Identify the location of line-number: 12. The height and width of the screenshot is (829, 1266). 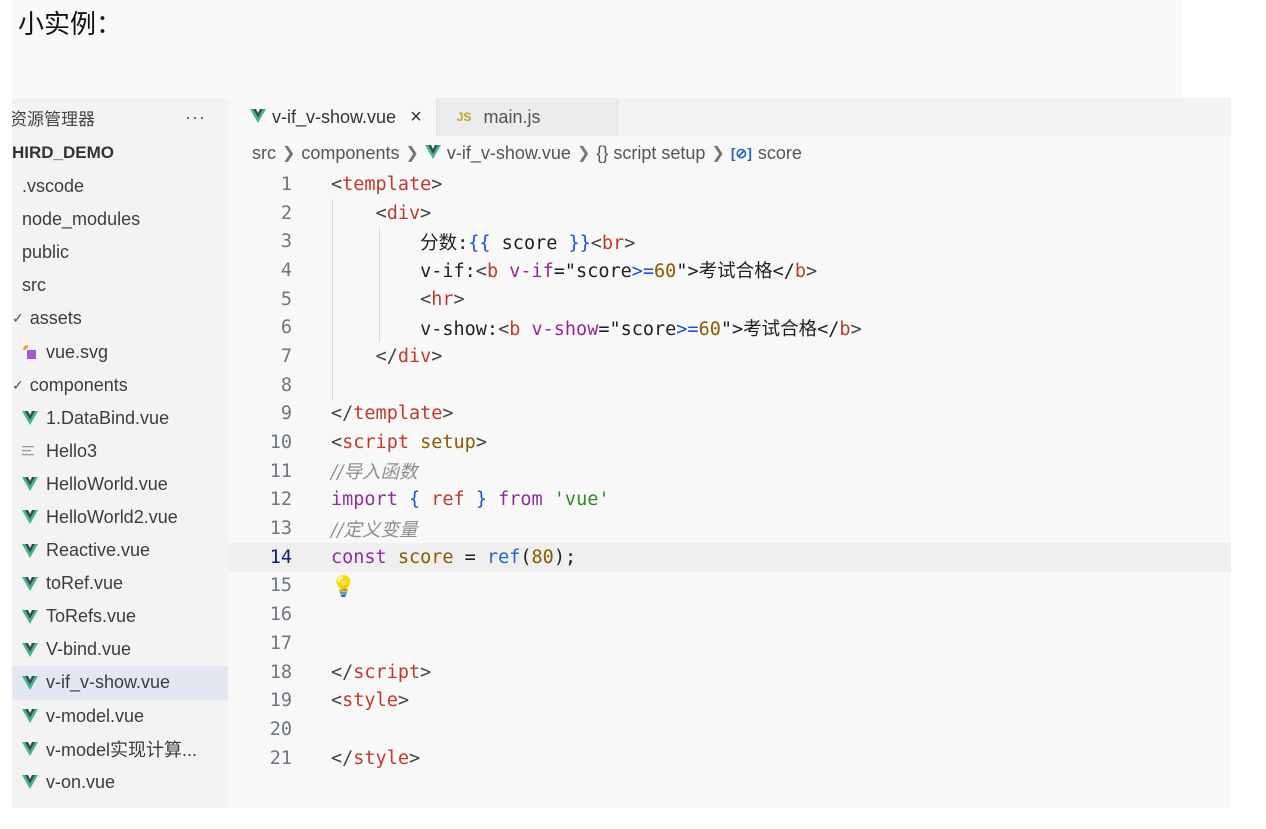
(280, 500).